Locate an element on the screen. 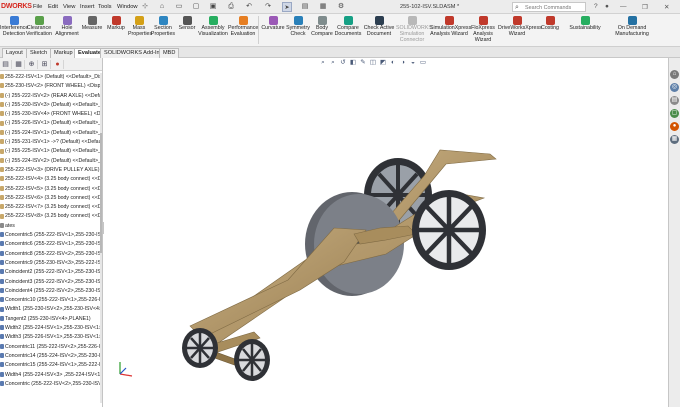 The image size is (680, 407). help-icon: ? is located at coordinates (596, 6).